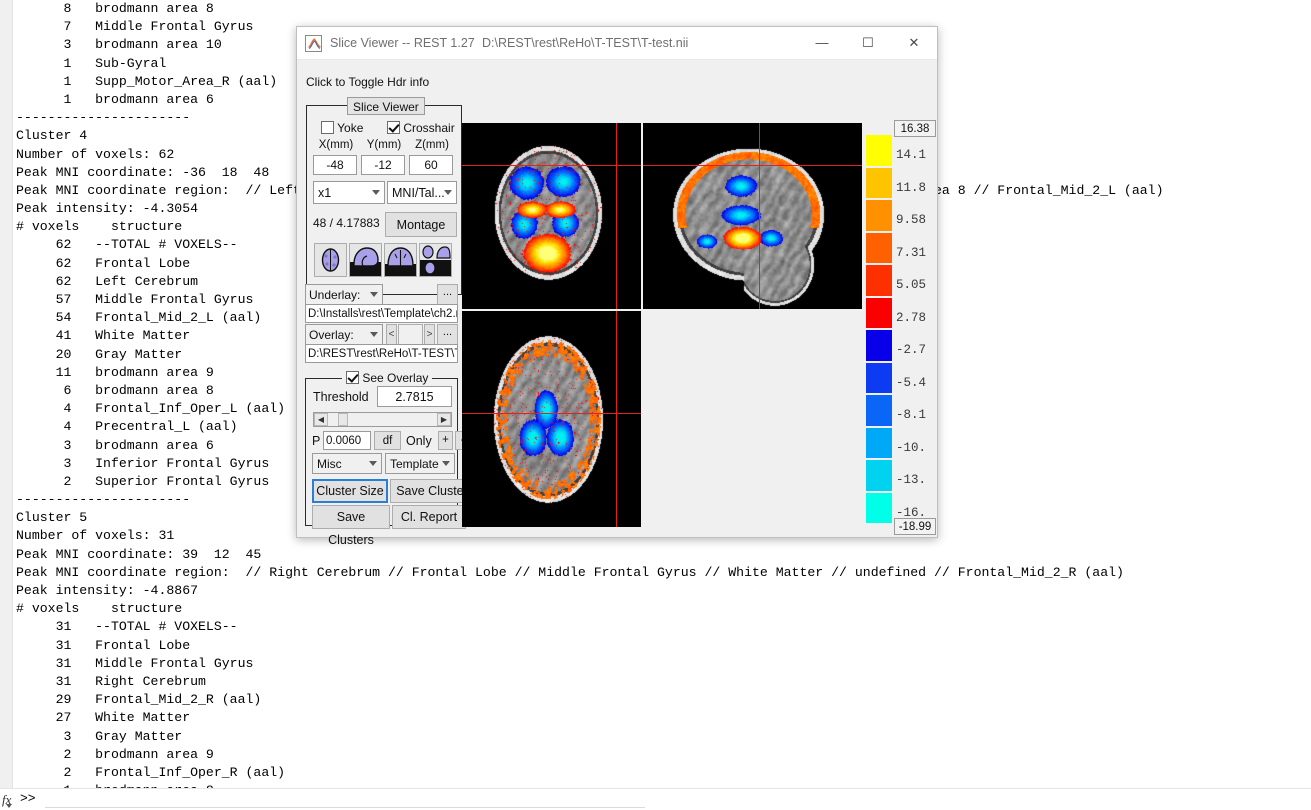  I want to click on colorbar-tick-label: -8.1, so click(911, 415).